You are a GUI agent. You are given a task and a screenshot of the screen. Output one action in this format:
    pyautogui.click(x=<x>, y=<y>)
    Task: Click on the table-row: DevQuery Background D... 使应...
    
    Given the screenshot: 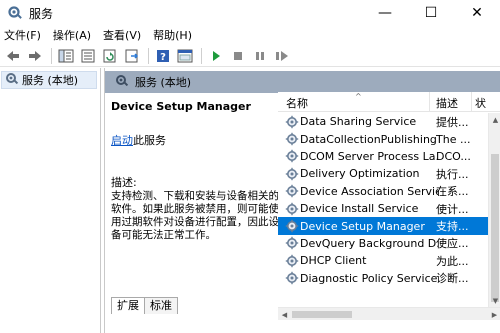 What is the action you would take?
    pyautogui.click(x=383, y=243)
    